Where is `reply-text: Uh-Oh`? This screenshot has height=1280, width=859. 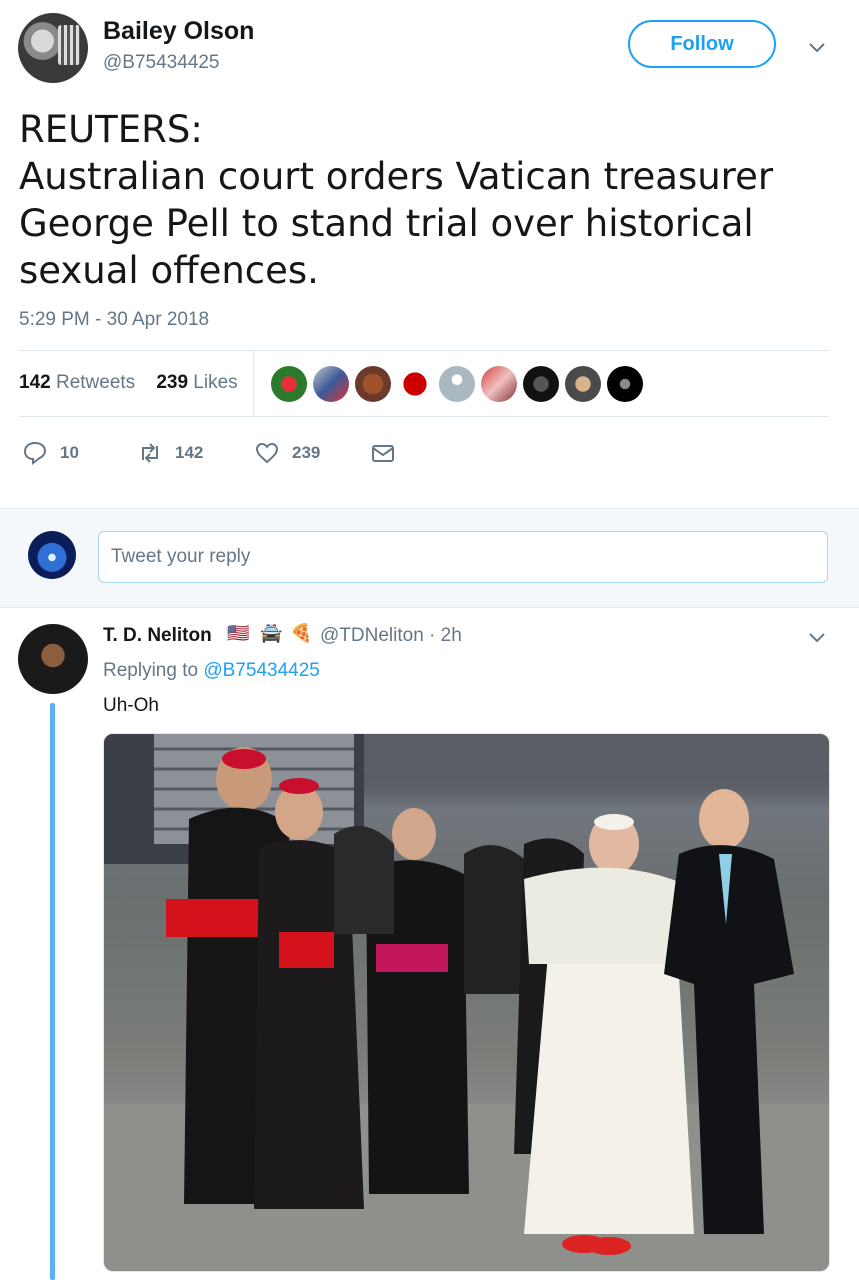
reply-text: Uh-Oh is located at coordinates (131, 705).